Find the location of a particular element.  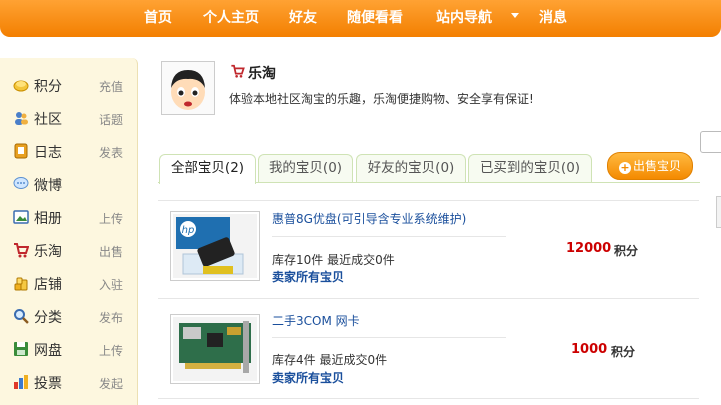

sidebar-item-label: 网盘 is located at coordinates (48, 350).